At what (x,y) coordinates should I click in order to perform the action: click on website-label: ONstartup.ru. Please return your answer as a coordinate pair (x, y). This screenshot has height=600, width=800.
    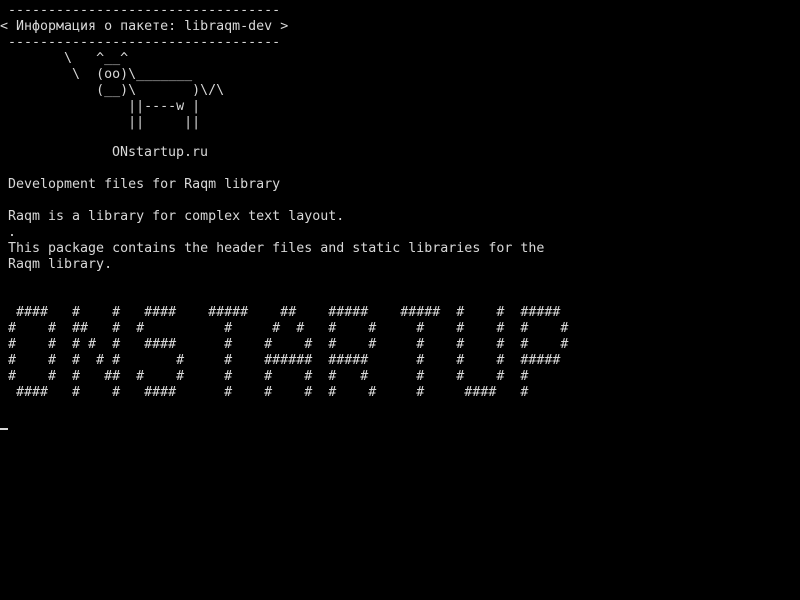
    Looking at the image, I should click on (160, 152).